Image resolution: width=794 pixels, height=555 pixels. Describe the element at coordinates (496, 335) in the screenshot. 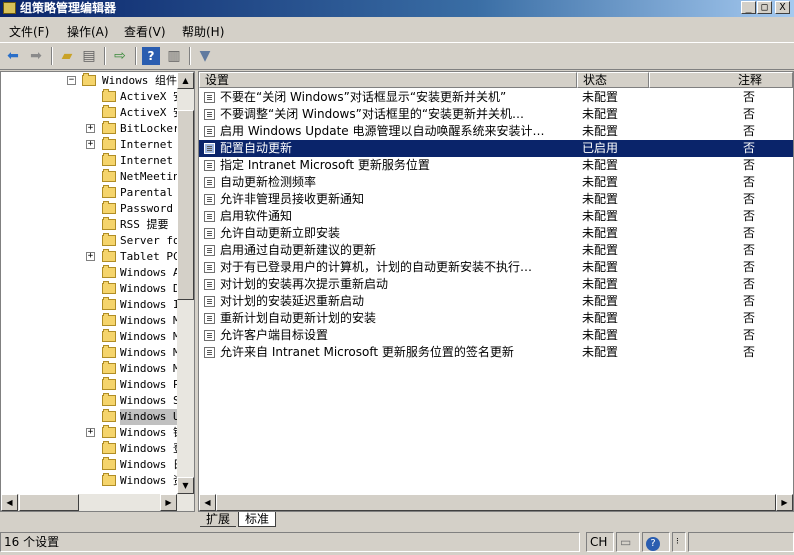

I see `policy-row: 允许客户端目标设置 未配置 否` at that location.